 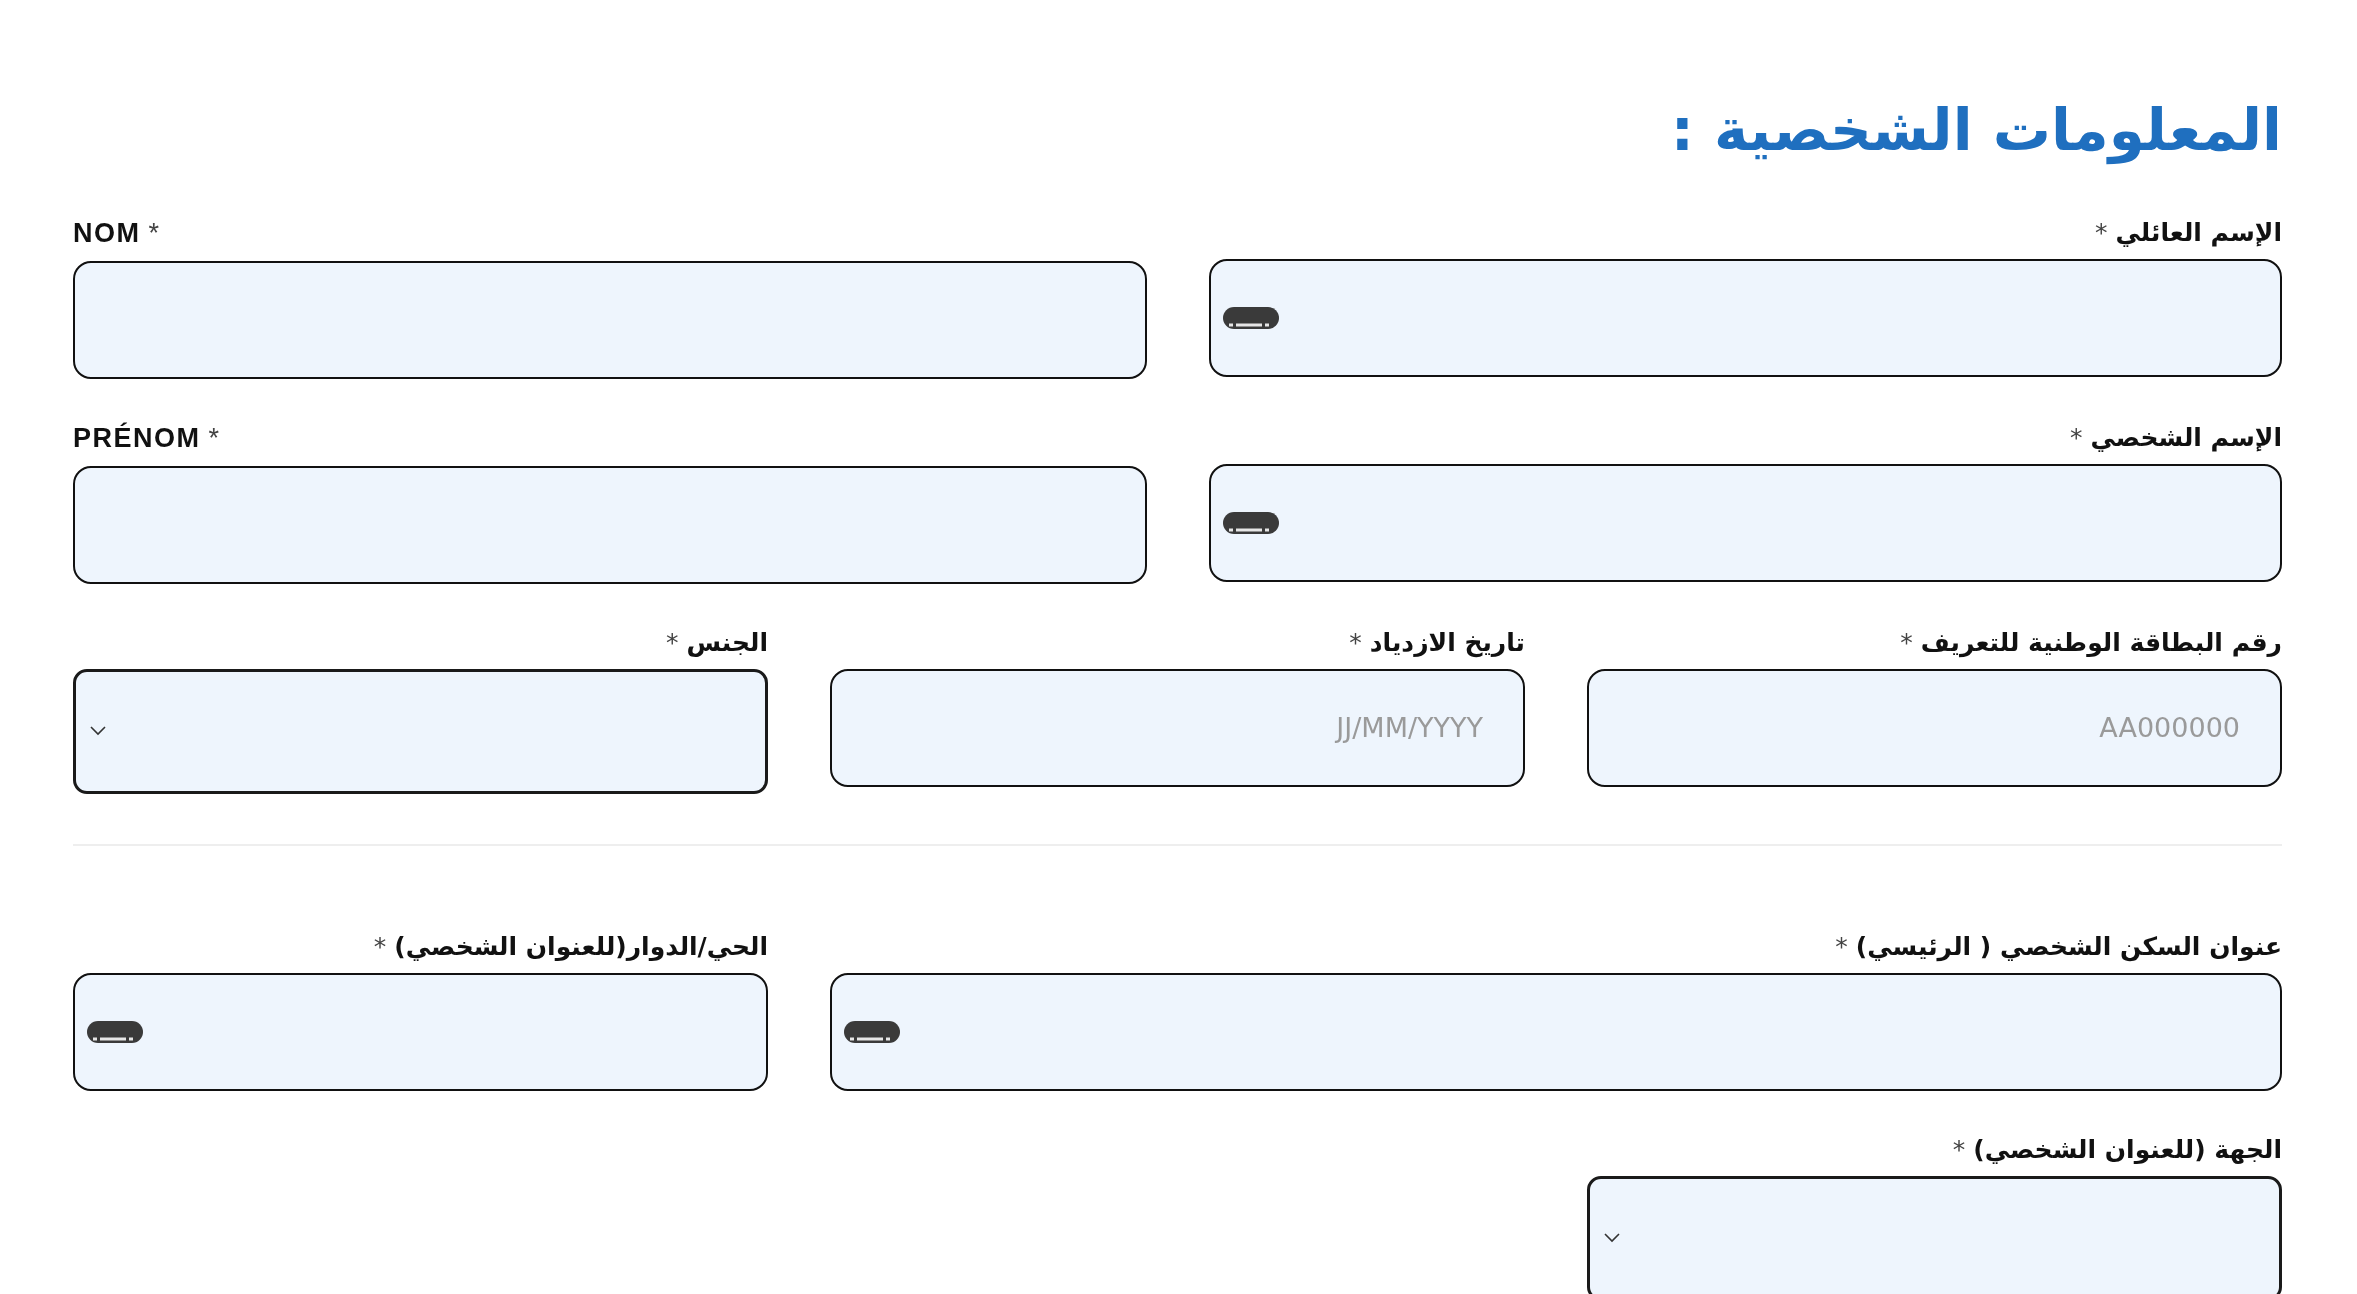 What do you see at coordinates (2068, 946) in the screenshot?
I see `field-label: عنوان السكن الشخصي ( الرئيسي)` at bounding box center [2068, 946].